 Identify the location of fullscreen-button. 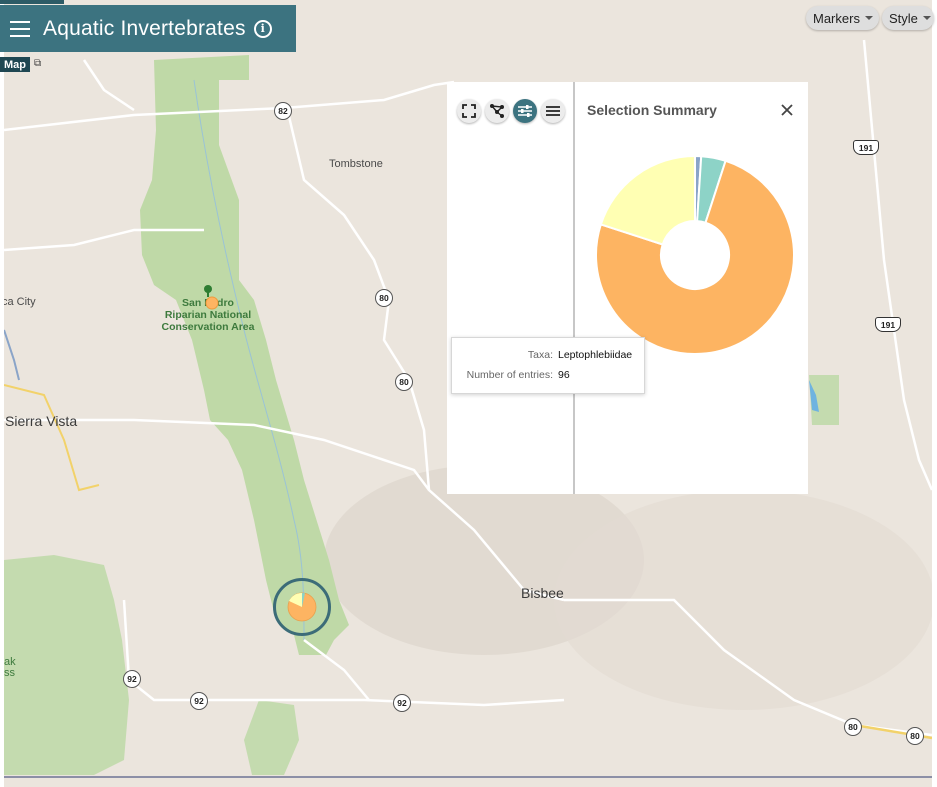
(469, 111).